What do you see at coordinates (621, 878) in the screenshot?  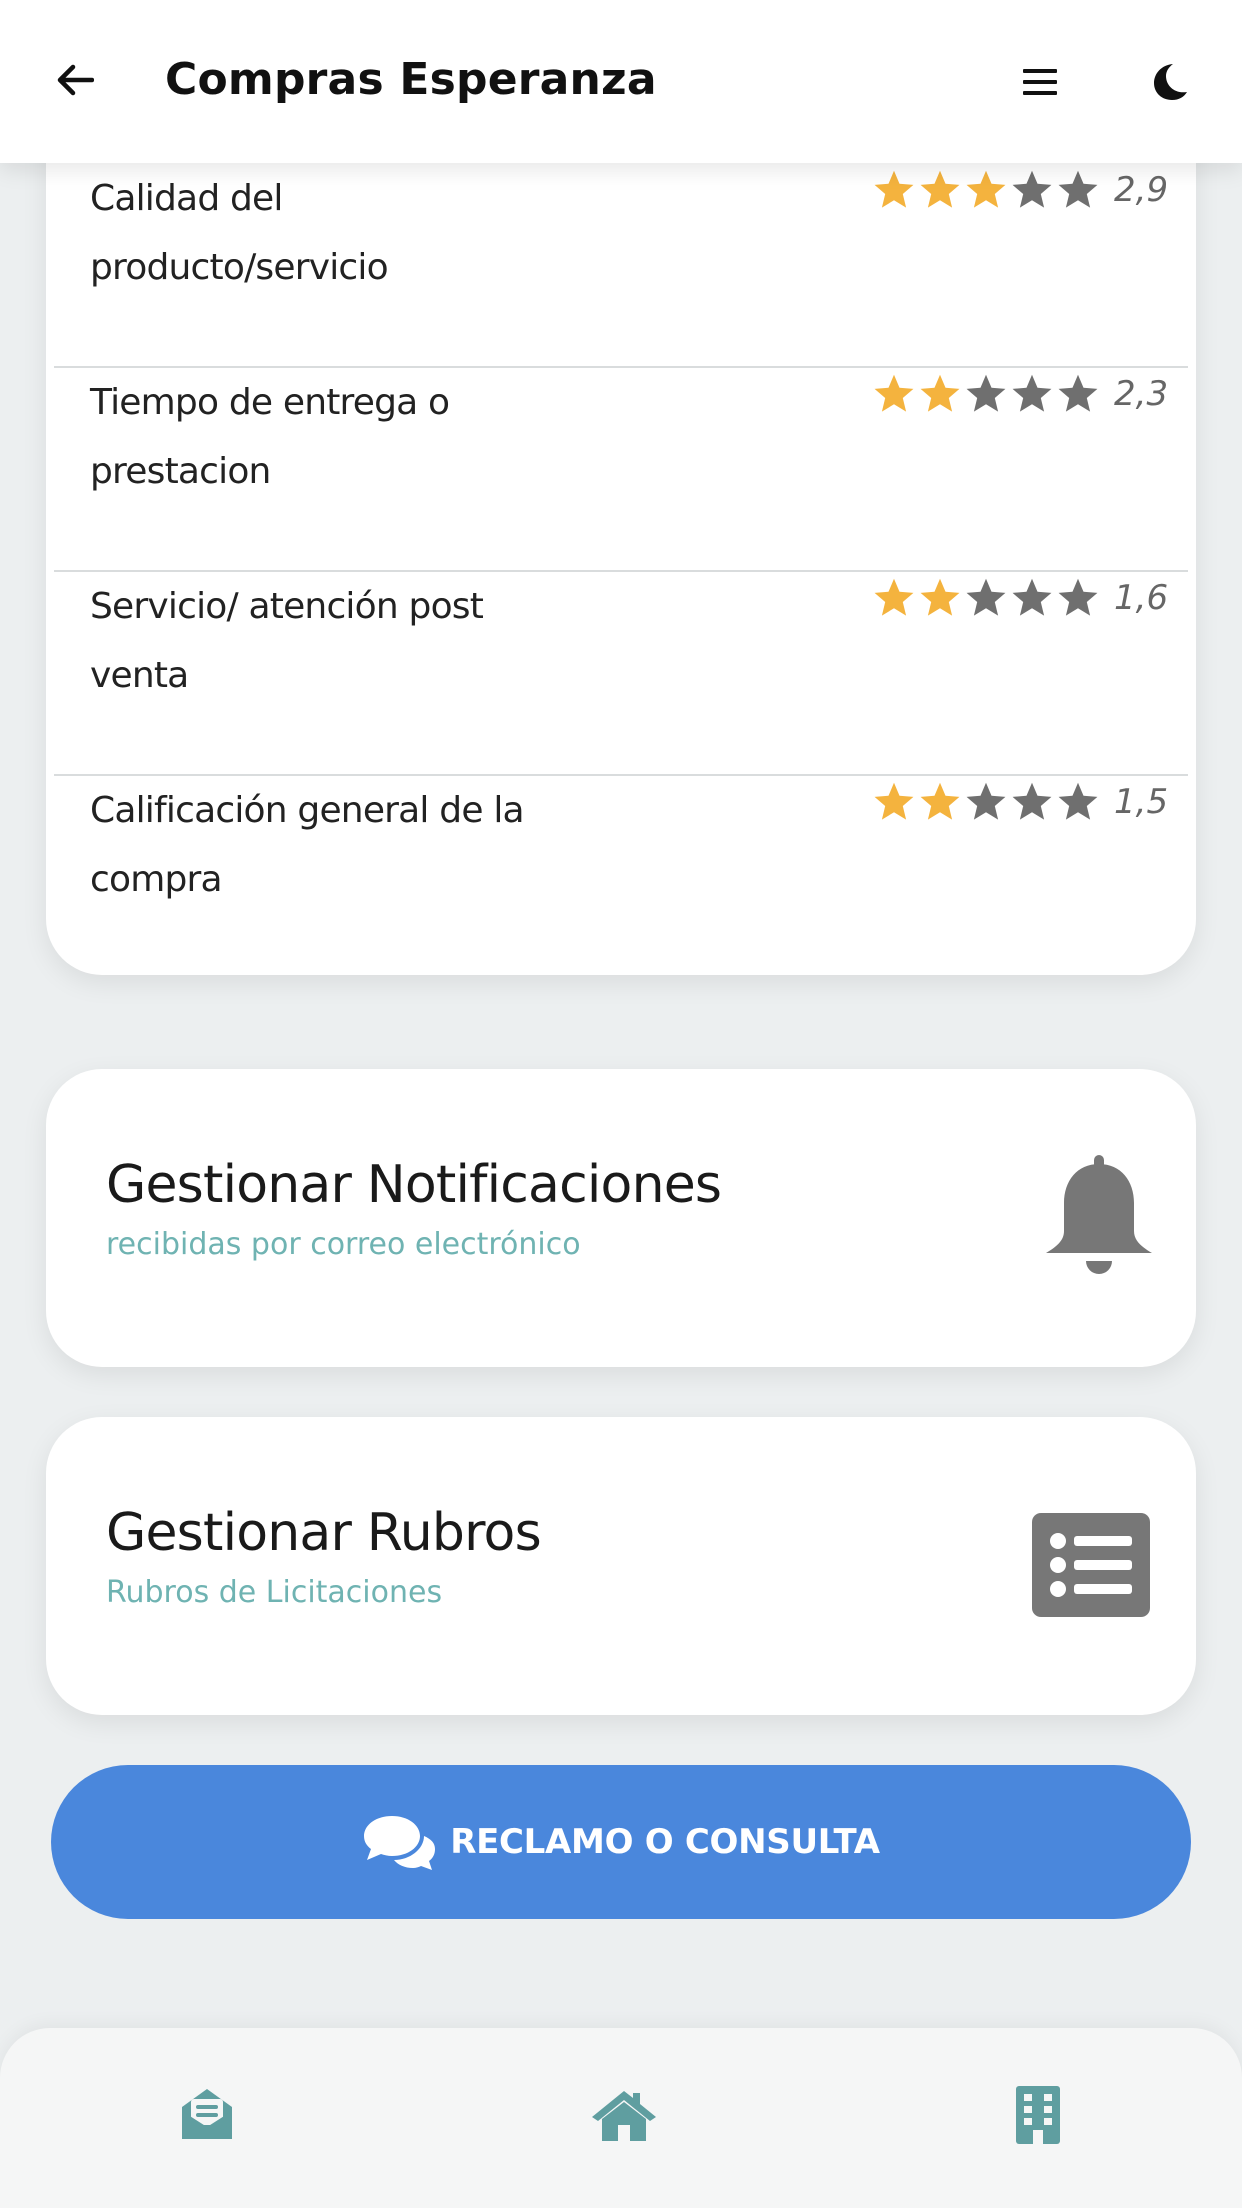 I see `rating-row: Calificación general de la compra 1,5` at bounding box center [621, 878].